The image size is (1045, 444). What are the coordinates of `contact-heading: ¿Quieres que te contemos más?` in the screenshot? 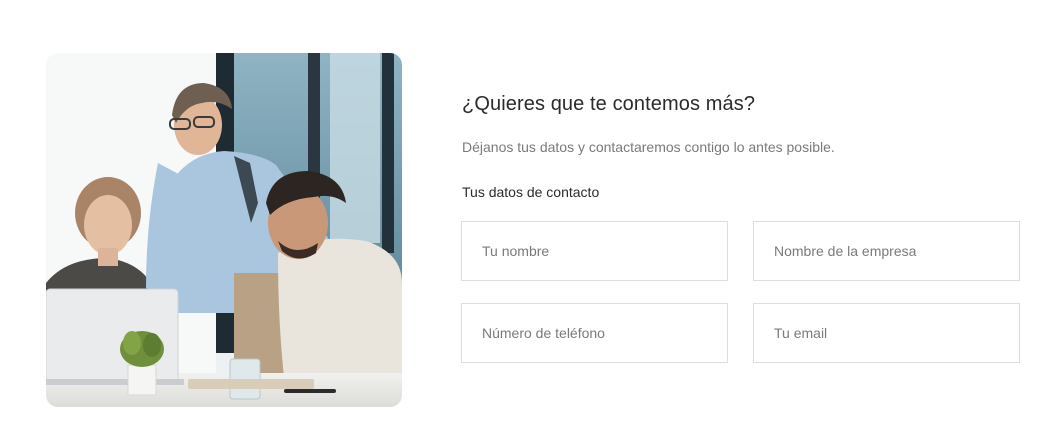 It's located at (609, 104).